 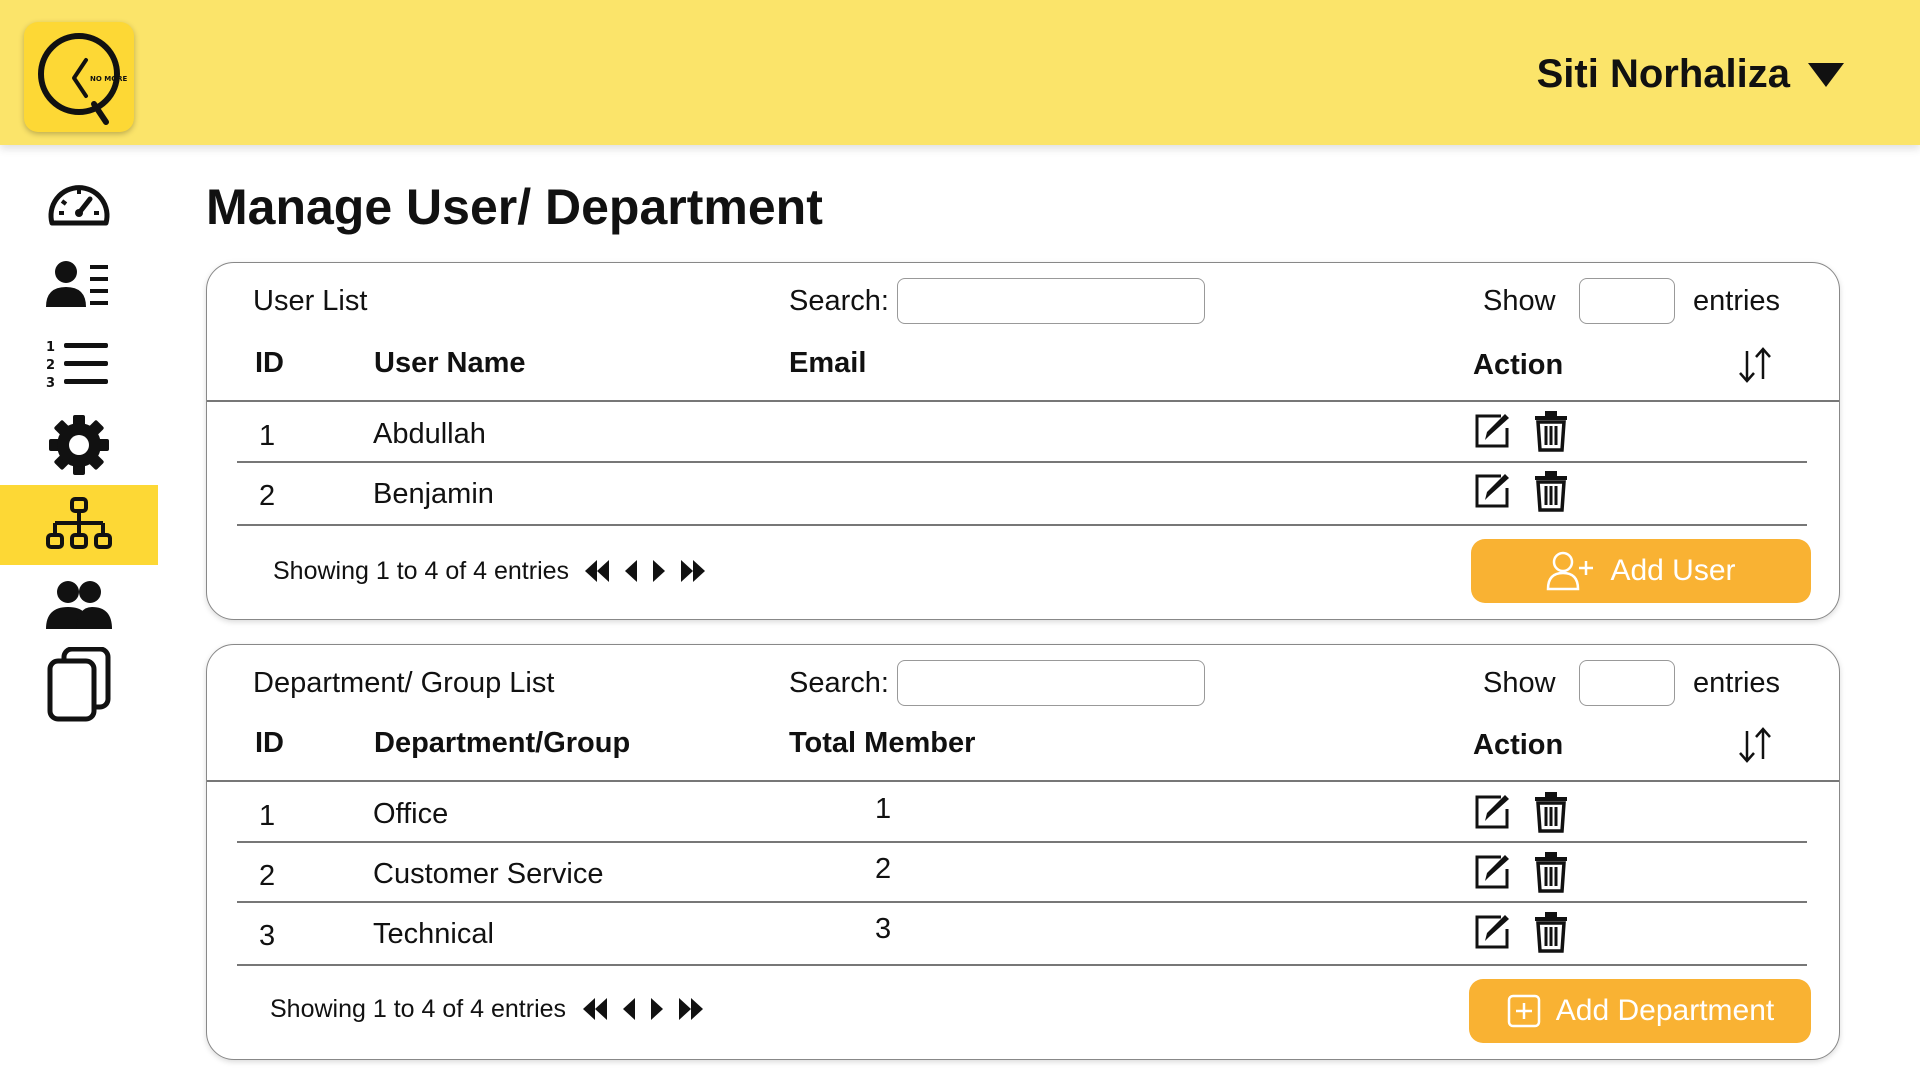 I want to click on user-row-2-name: Benjamin, so click(x=433, y=494).